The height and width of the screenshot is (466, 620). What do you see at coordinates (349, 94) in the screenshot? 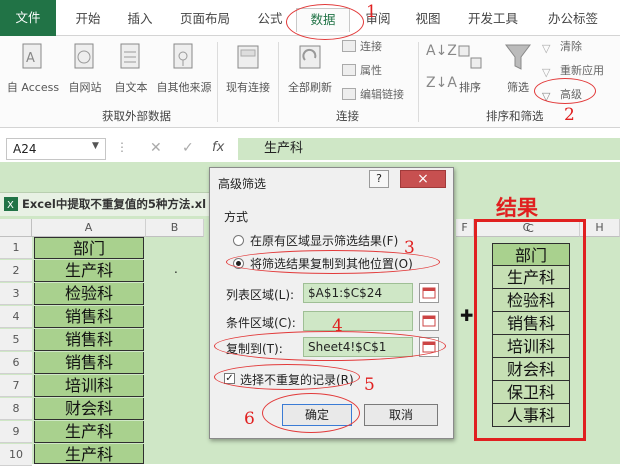
I see `edit-links-icon` at bounding box center [349, 94].